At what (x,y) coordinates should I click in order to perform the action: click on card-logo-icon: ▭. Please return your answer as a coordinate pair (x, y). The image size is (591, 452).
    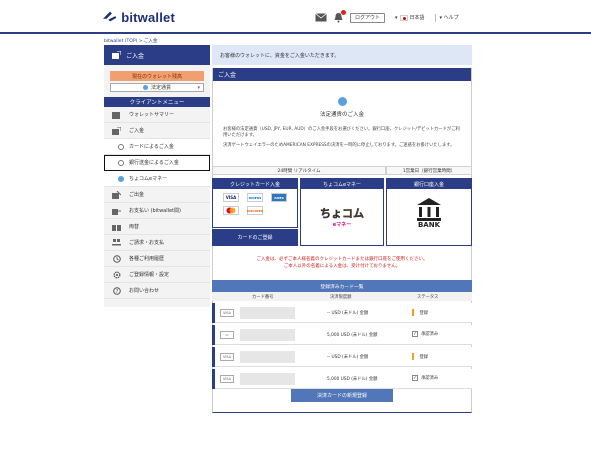
    Looking at the image, I should click on (227, 335).